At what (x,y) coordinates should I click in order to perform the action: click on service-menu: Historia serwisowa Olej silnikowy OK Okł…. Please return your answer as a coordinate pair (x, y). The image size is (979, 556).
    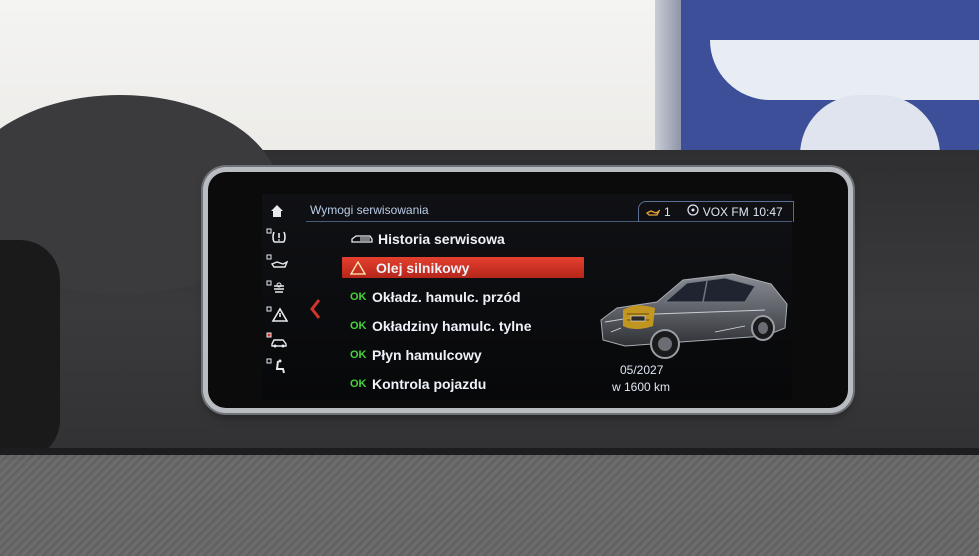
    Looking at the image, I should click on (467, 311).